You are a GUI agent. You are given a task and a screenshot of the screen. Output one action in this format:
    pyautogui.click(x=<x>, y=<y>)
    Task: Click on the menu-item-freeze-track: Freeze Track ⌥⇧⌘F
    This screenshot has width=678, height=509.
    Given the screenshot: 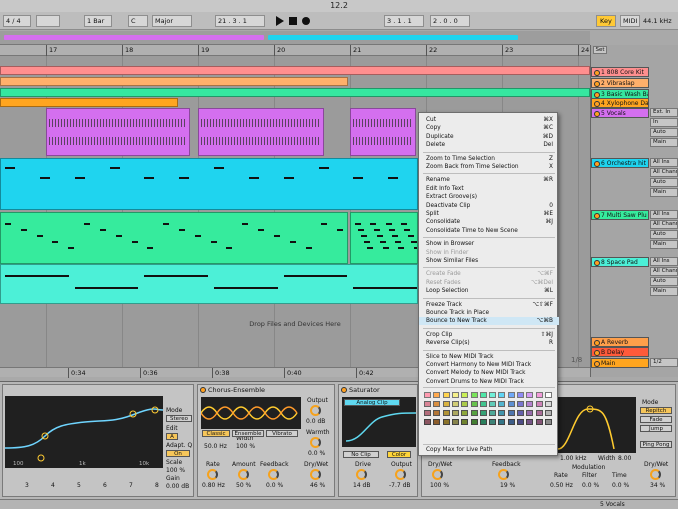 What is the action you would take?
    pyautogui.click(x=489, y=305)
    